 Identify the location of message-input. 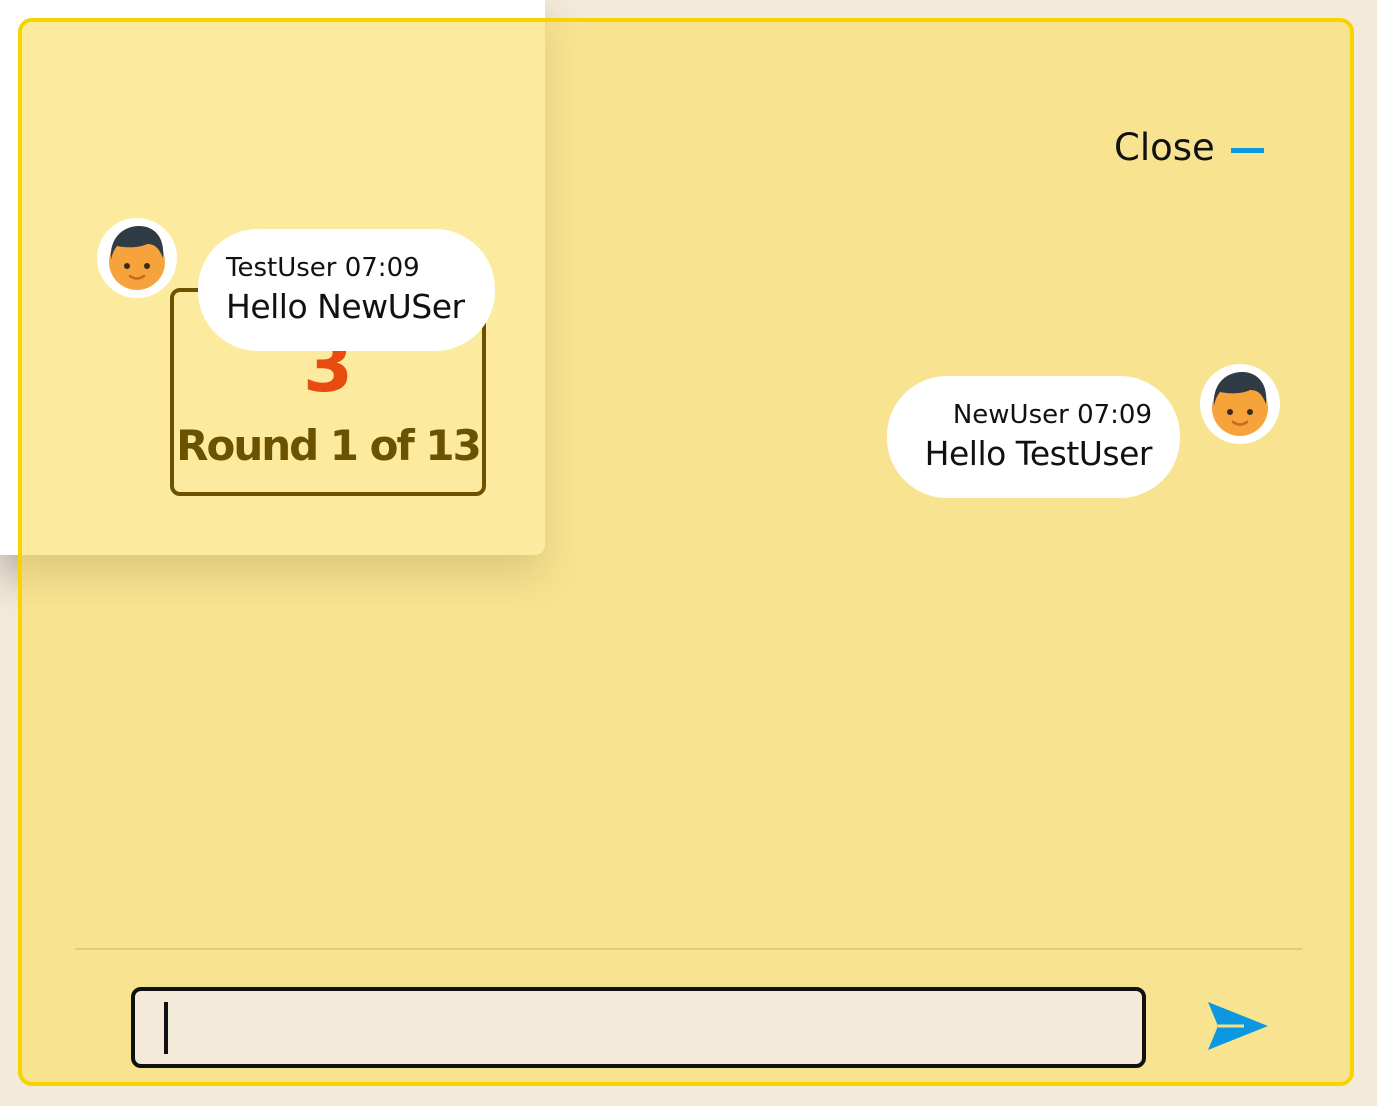
(638, 1027).